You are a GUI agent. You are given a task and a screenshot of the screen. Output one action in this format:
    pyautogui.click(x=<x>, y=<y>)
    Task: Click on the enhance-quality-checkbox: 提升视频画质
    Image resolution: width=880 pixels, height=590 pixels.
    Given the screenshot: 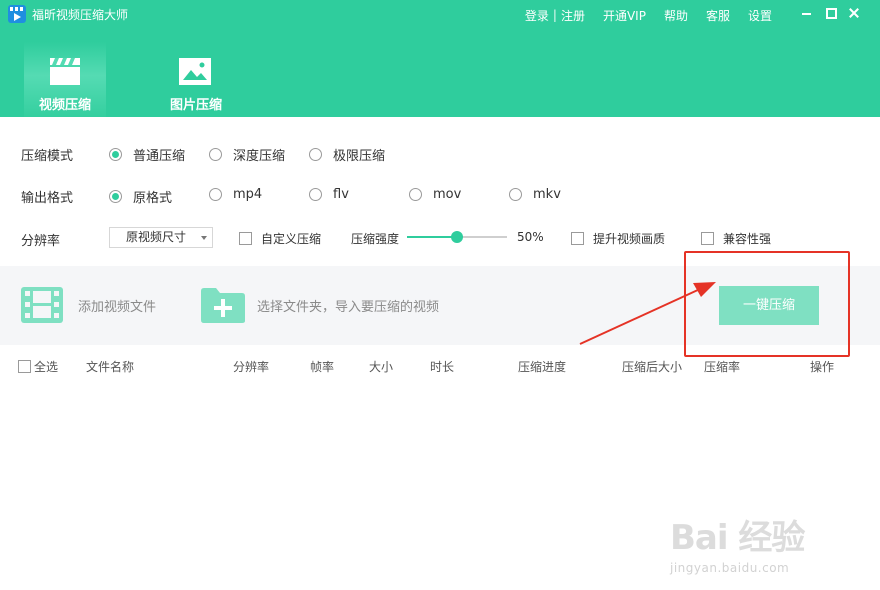 What is the action you would take?
    pyautogui.click(x=618, y=238)
    